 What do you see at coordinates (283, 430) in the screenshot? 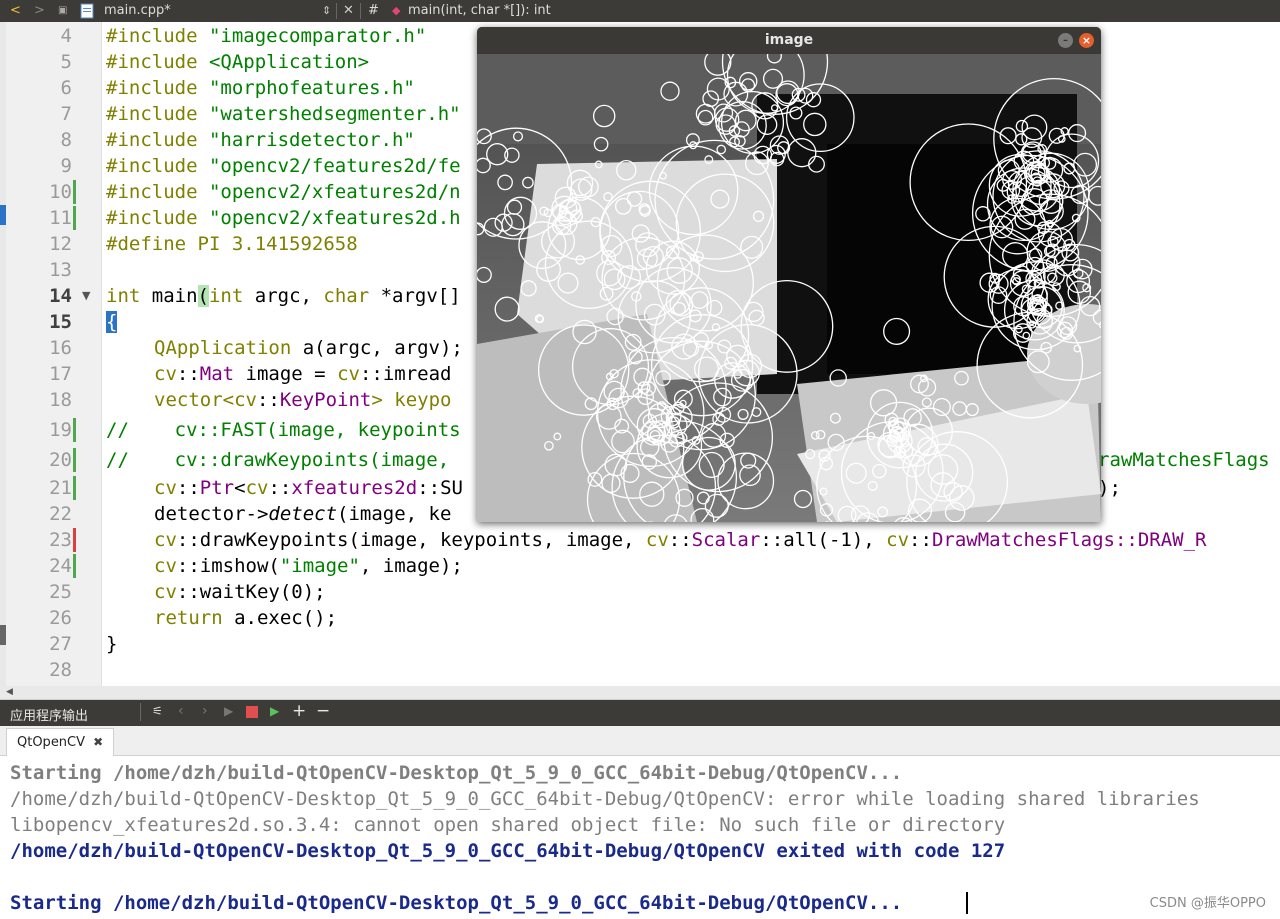
I see `code-token: // cv::FAST(image, keypoints` at bounding box center [283, 430].